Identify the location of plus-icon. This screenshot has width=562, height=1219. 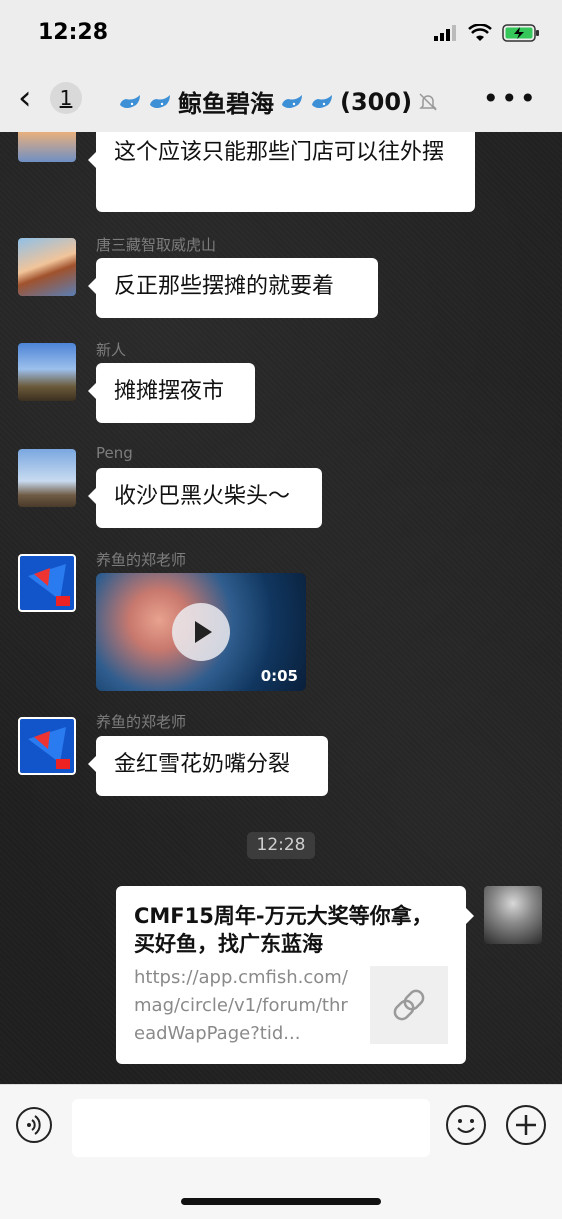
(526, 1125).